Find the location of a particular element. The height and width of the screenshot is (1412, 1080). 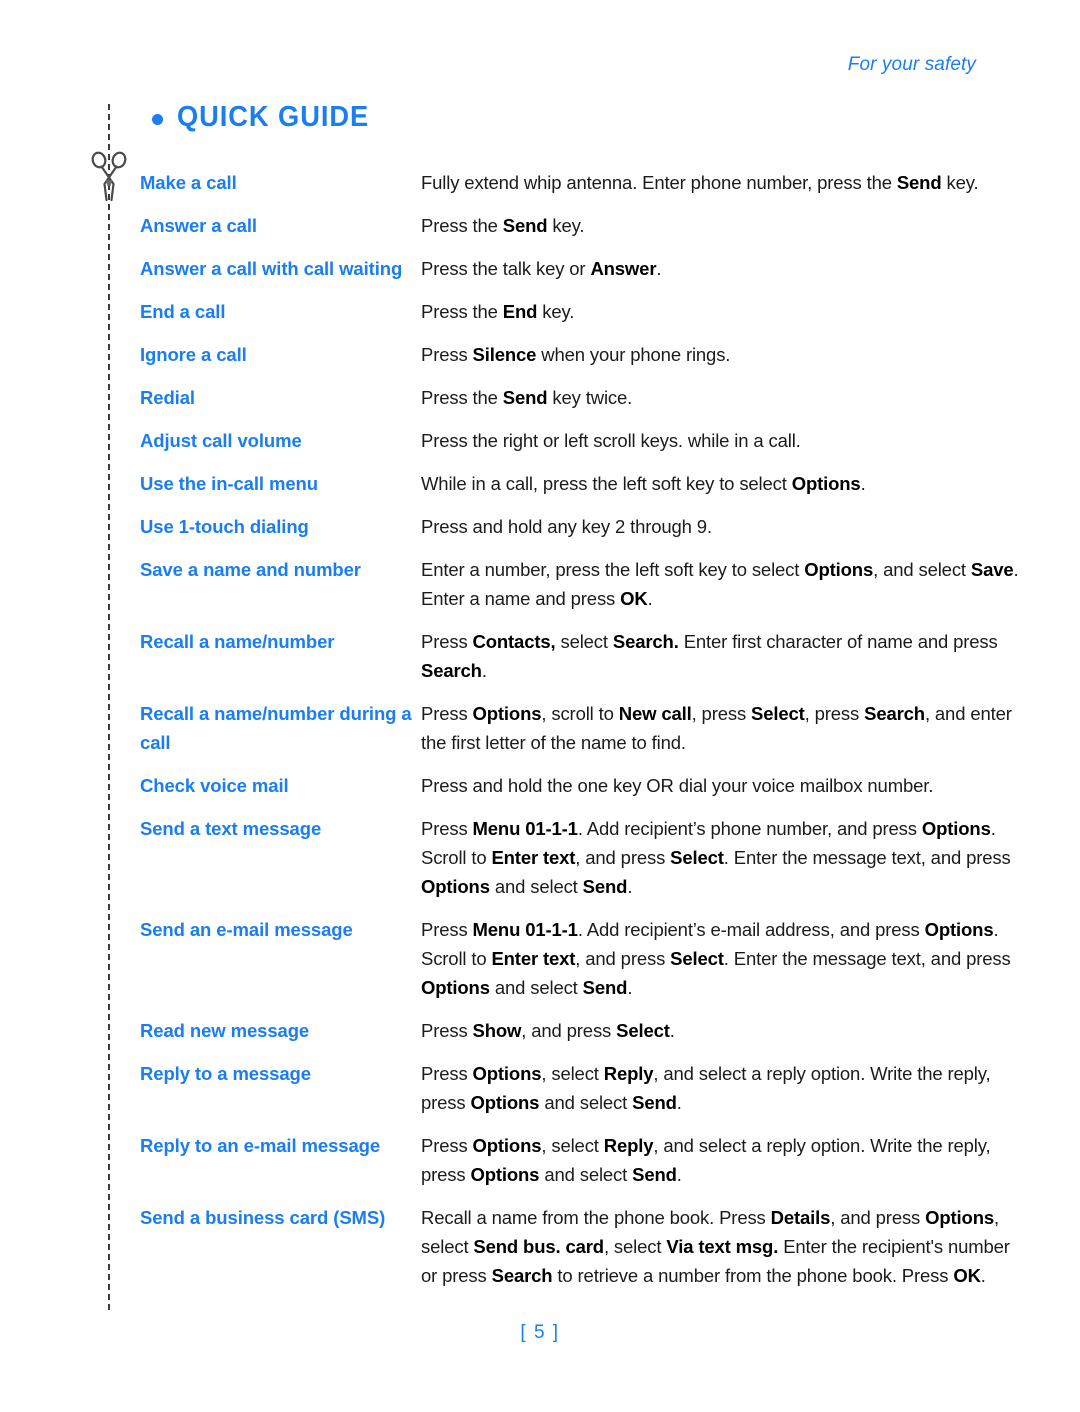

page-number: [ 5 ] is located at coordinates (540, 1332).